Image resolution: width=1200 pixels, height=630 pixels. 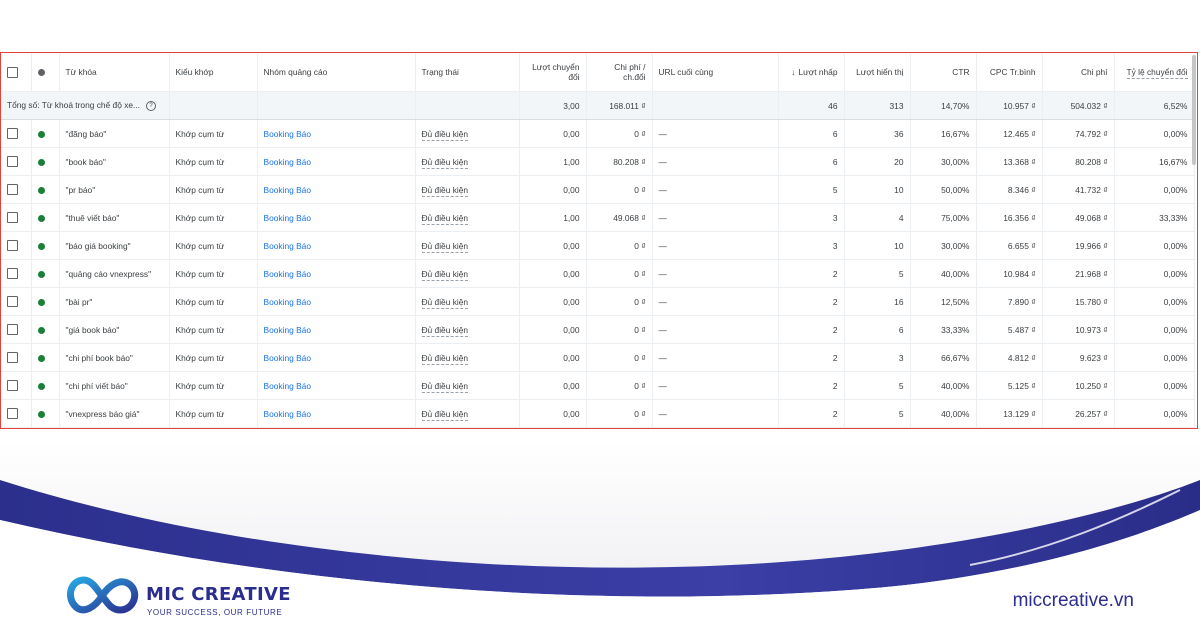 What do you see at coordinates (619, 72) in the screenshot?
I see `header-cost-per-conv: Chi phí / ch.đổi` at bounding box center [619, 72].